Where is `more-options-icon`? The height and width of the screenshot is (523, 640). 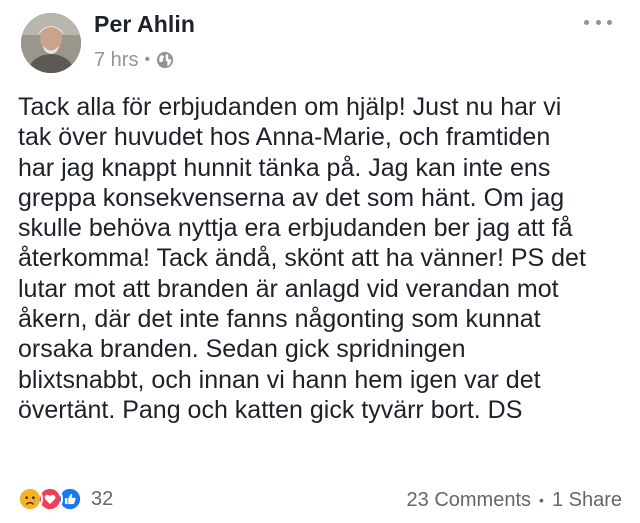
more-options-icon is located at coordinates (598, 22).